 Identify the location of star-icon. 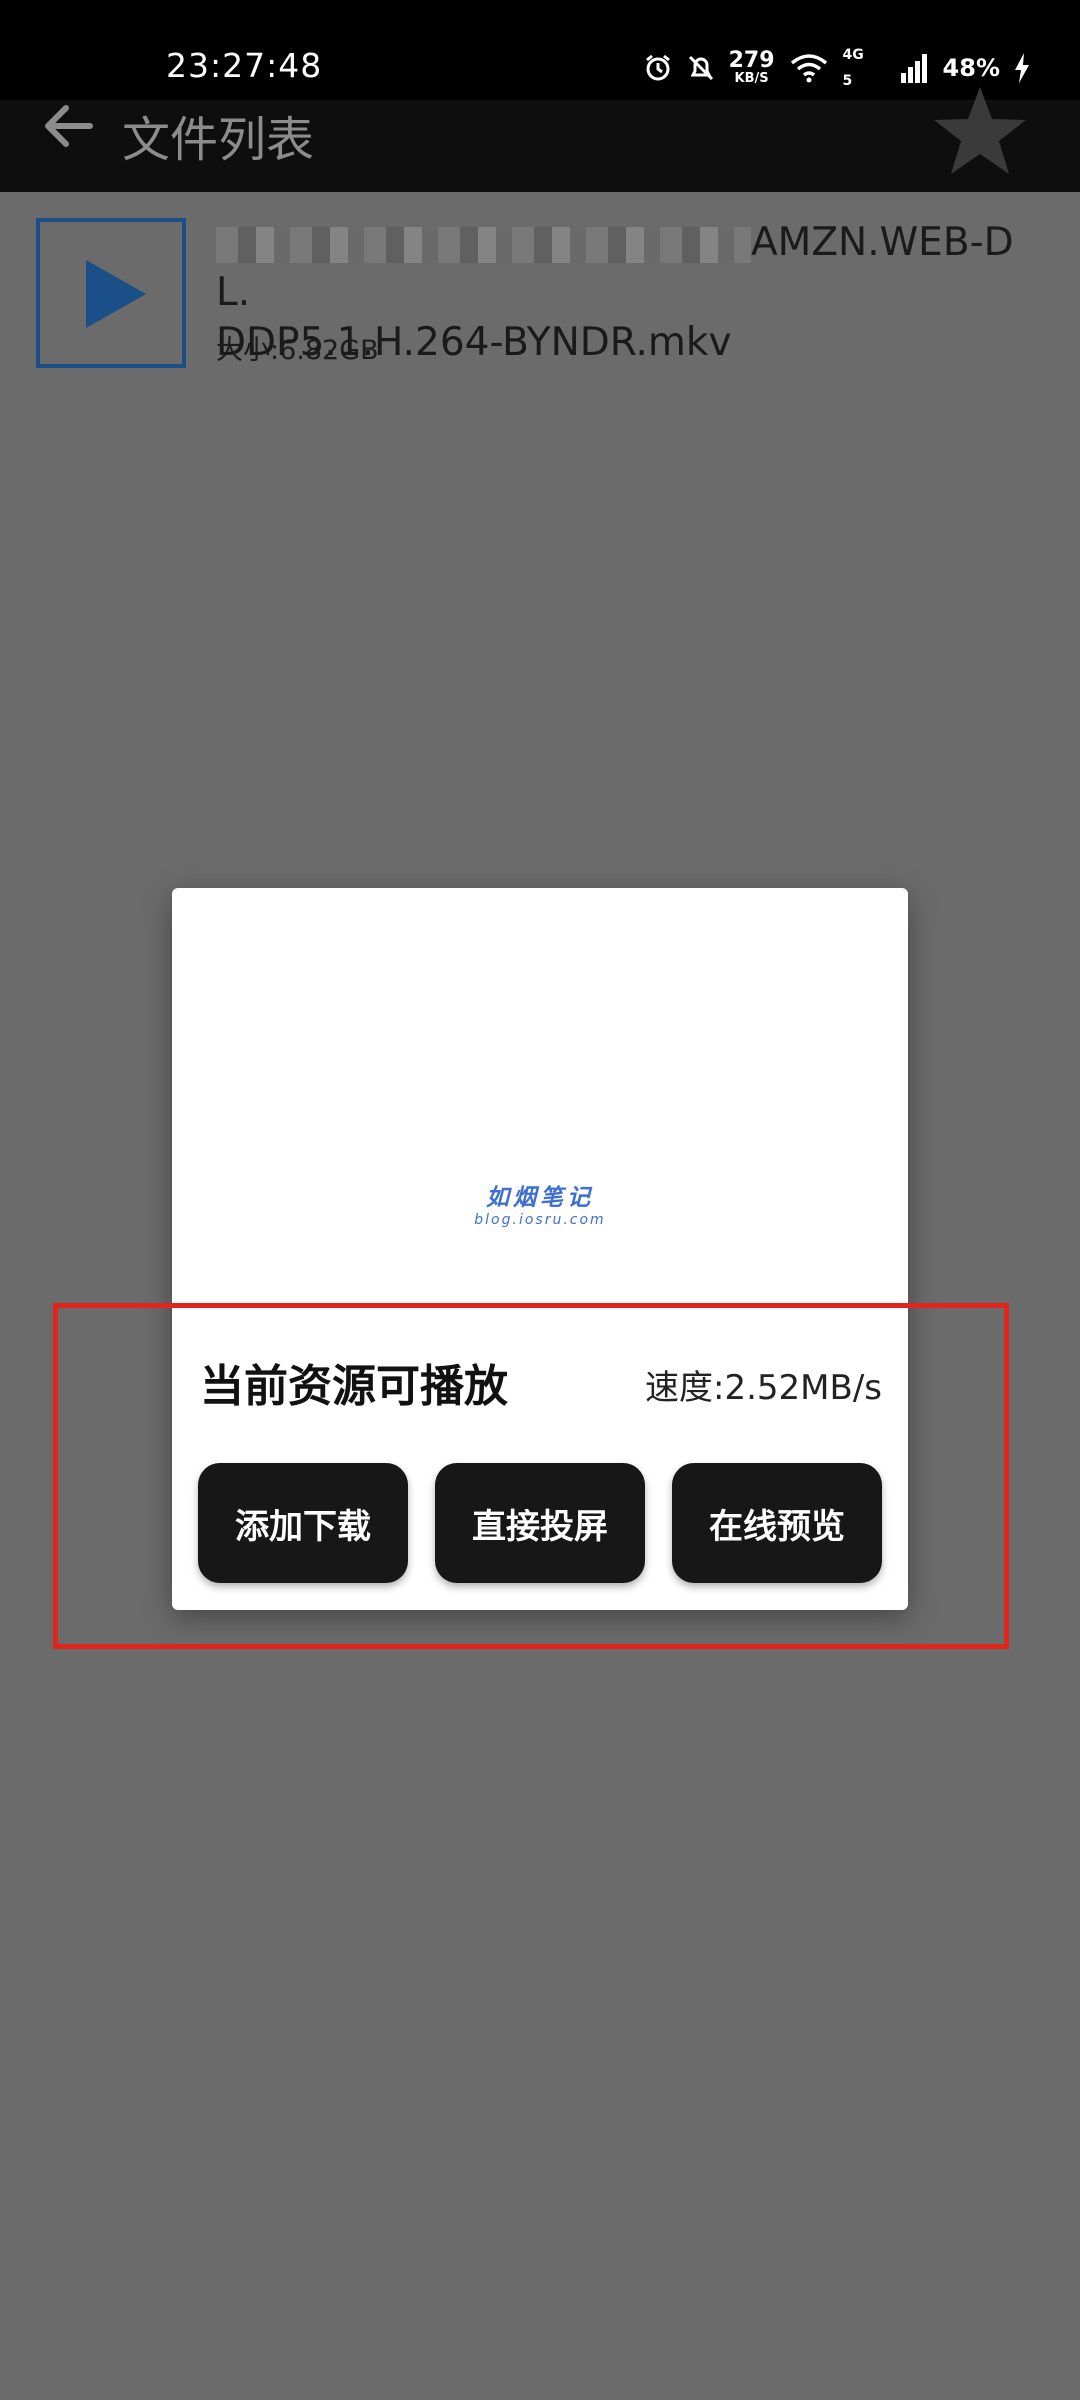
(980, 134).